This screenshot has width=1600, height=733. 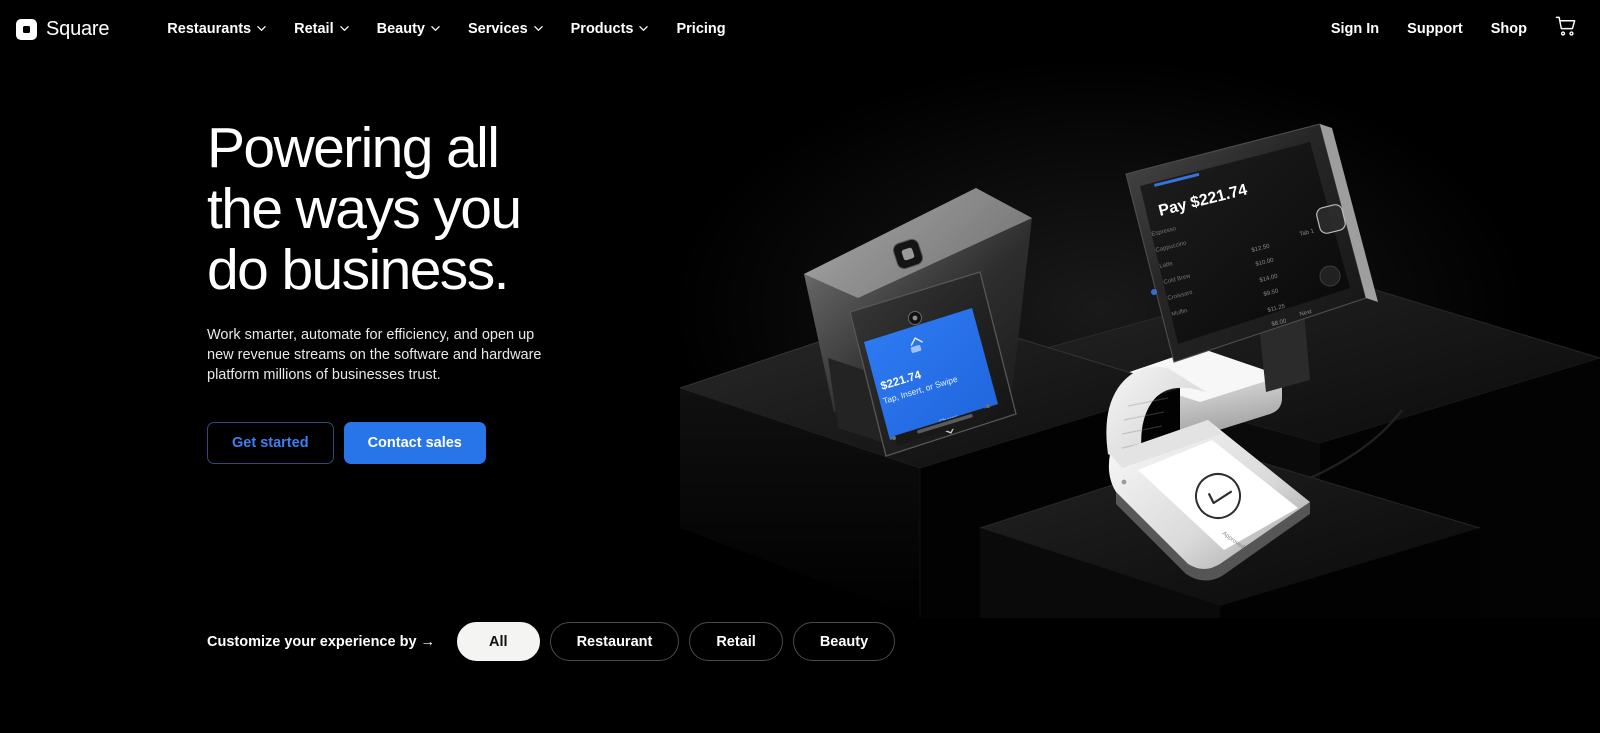 What do you see at coordinates (364, 209) in the screenshot?
I see `page-title: Powering all the ways you do business.` at bounding box center [364, 209].